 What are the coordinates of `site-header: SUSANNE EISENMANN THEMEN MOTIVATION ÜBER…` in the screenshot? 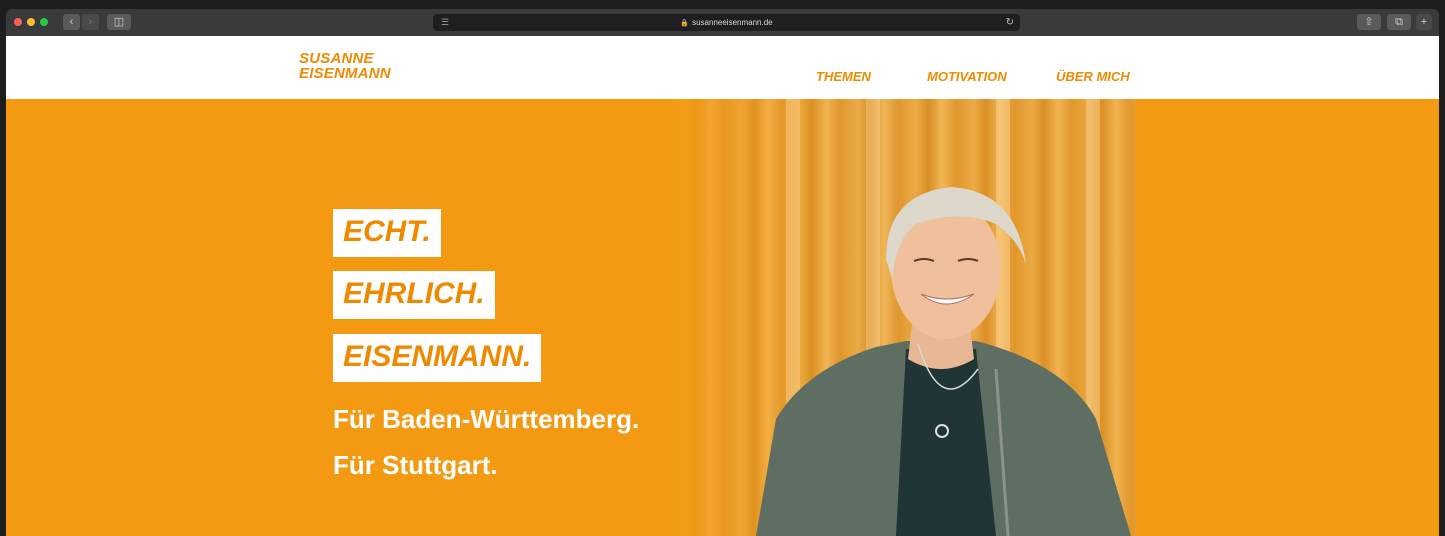 It's located at (722, 67).